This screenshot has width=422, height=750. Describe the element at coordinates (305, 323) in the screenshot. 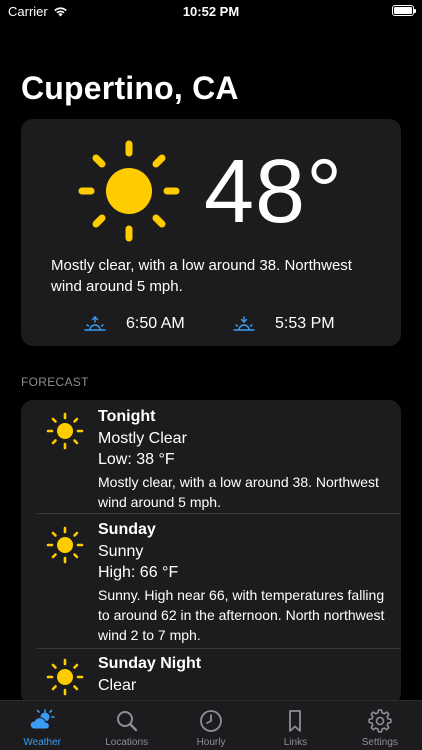

I see `sunset-time: 5:53 PM` at that location.